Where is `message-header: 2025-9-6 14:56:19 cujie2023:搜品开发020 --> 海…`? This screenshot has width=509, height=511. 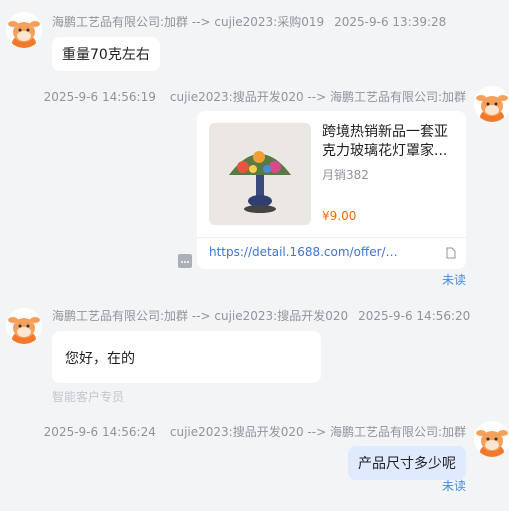 message-header: 2025-9-6 14:56:19 cujie2023:搜品开发020 --> 海… is located at coordinates (255, 96).